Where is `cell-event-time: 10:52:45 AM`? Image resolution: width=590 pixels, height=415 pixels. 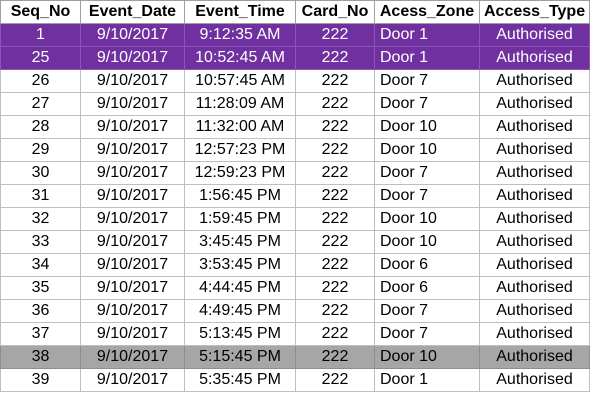 cell-event-time: 10:52:45 AM is located at coordinates (240, 58).